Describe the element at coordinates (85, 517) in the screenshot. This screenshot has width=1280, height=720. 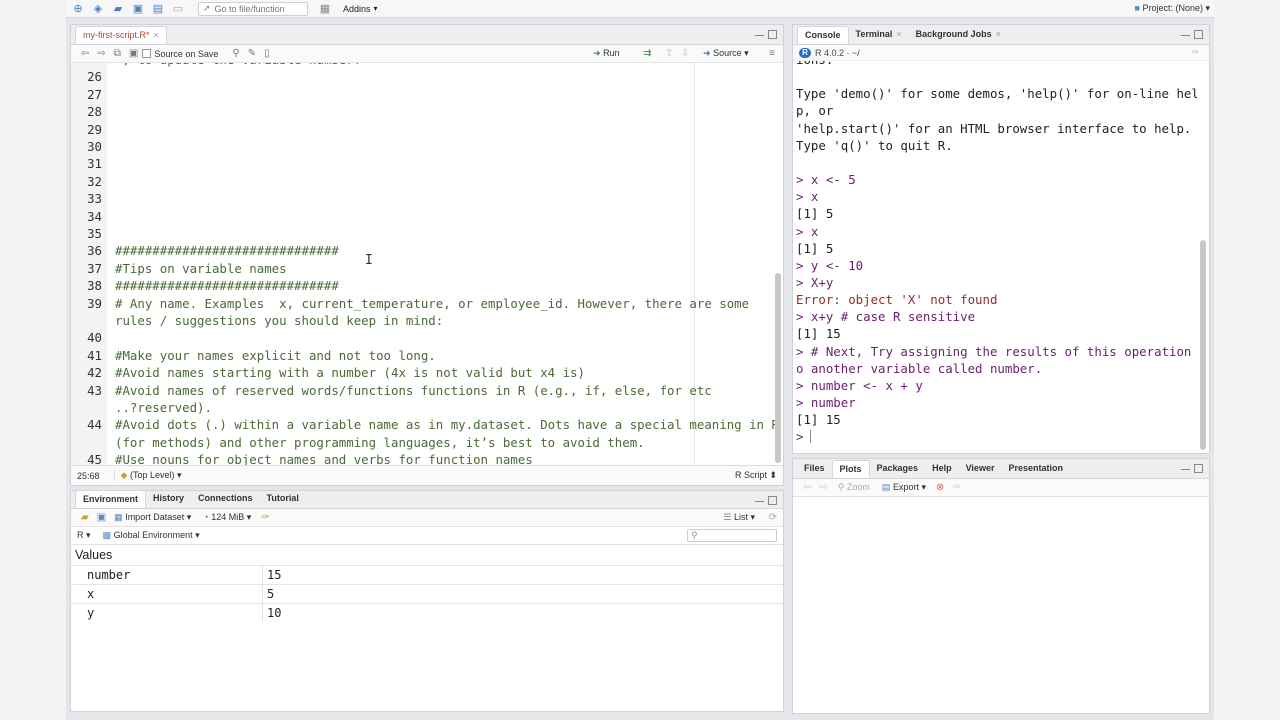
I see `load-workspace-icon: ▰` at that location.